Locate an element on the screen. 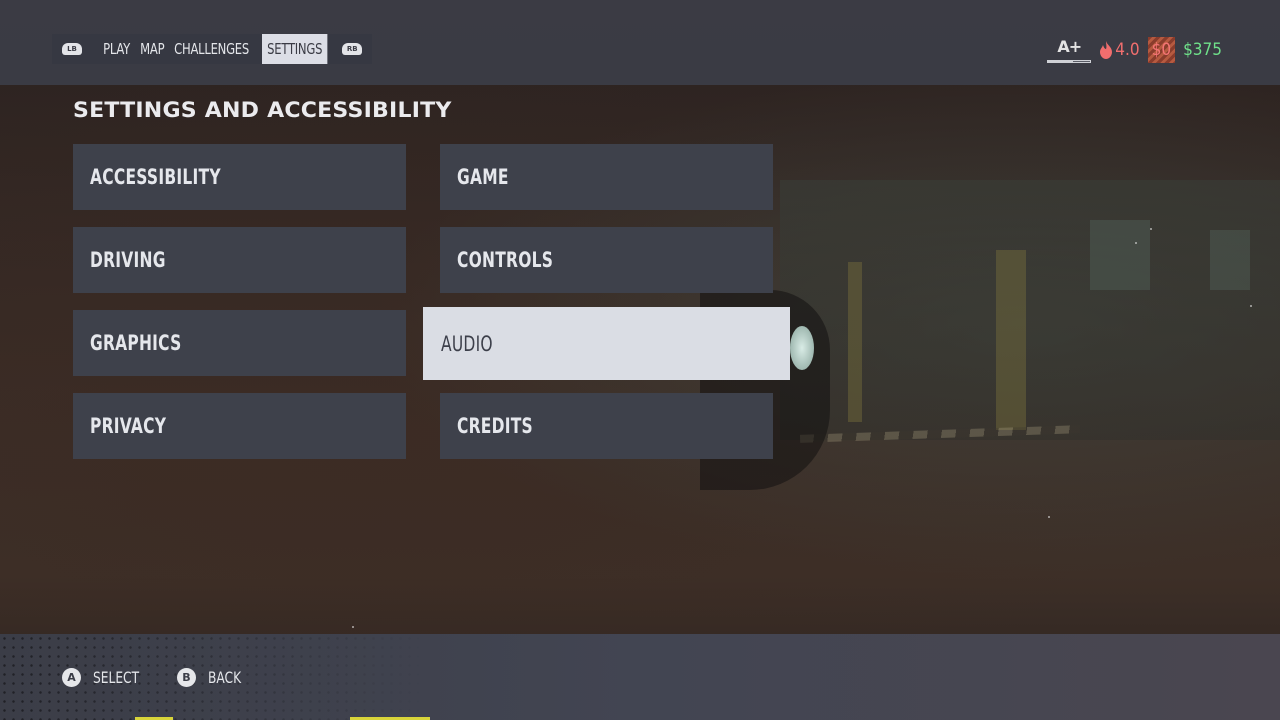 This screenshot has height=720, width=1280. menu-item-graphics: GRAPHICS is located at coordinates (239, 343).